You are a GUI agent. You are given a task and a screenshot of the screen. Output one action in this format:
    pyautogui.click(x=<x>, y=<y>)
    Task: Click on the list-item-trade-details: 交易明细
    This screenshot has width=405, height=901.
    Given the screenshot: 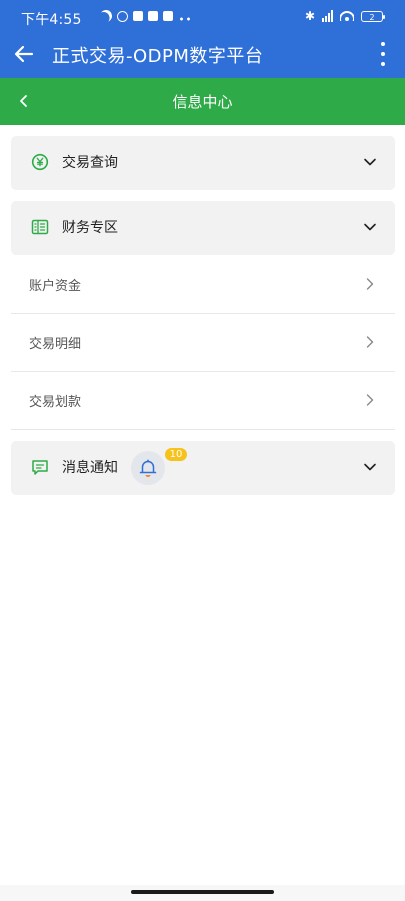 What is the action you would take?
    pyautogui.click(x=203, y=343)
    